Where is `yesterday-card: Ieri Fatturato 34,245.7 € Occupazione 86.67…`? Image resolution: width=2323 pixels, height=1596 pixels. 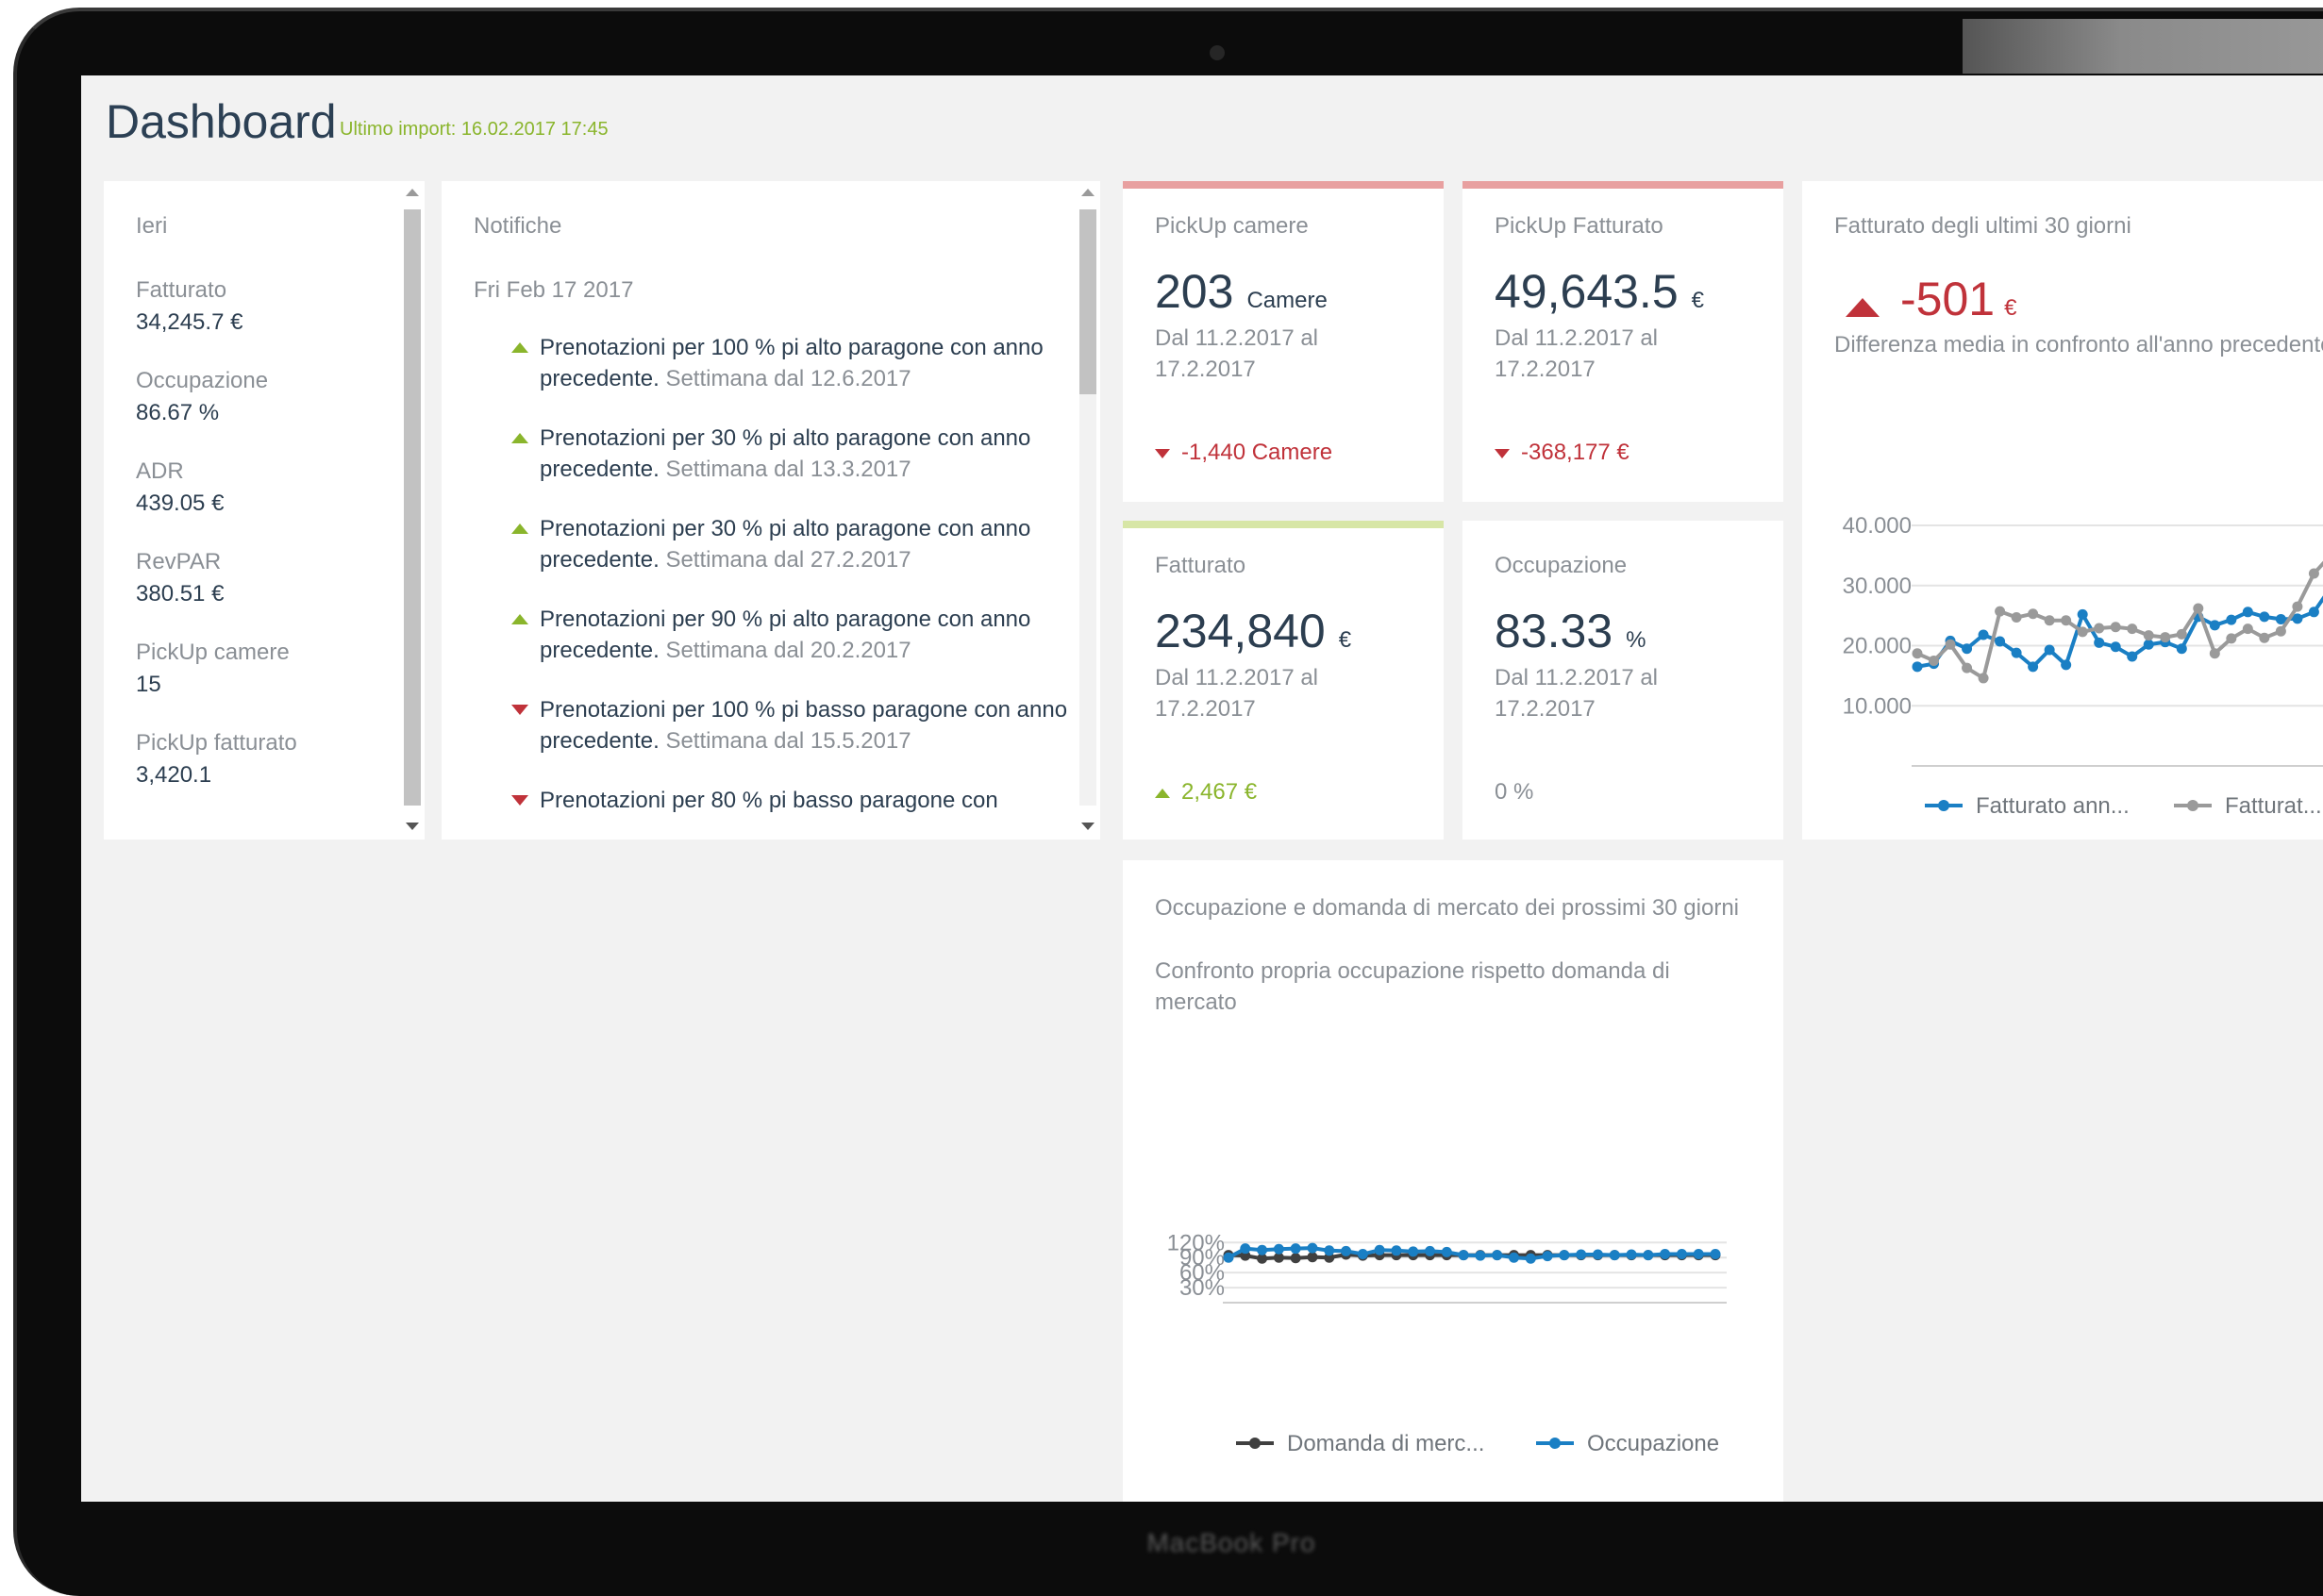
yesterday-card: Ieri Fatturato 34,245.7 € Occupazione 86.67… is located at coordinates (264, 510).